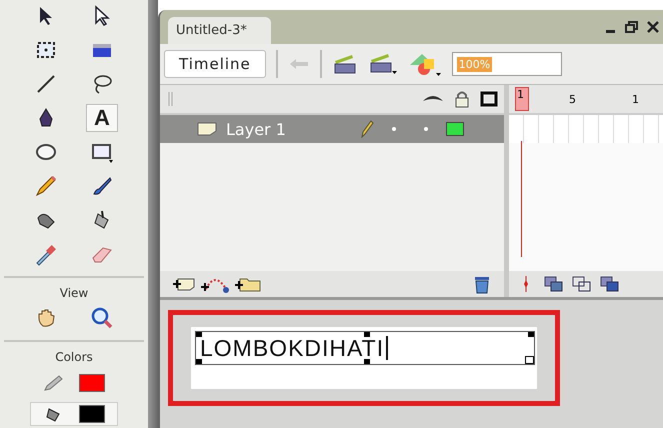 The image size is (663, 428). I want to click on frame-number: 5, so click(572, 99).